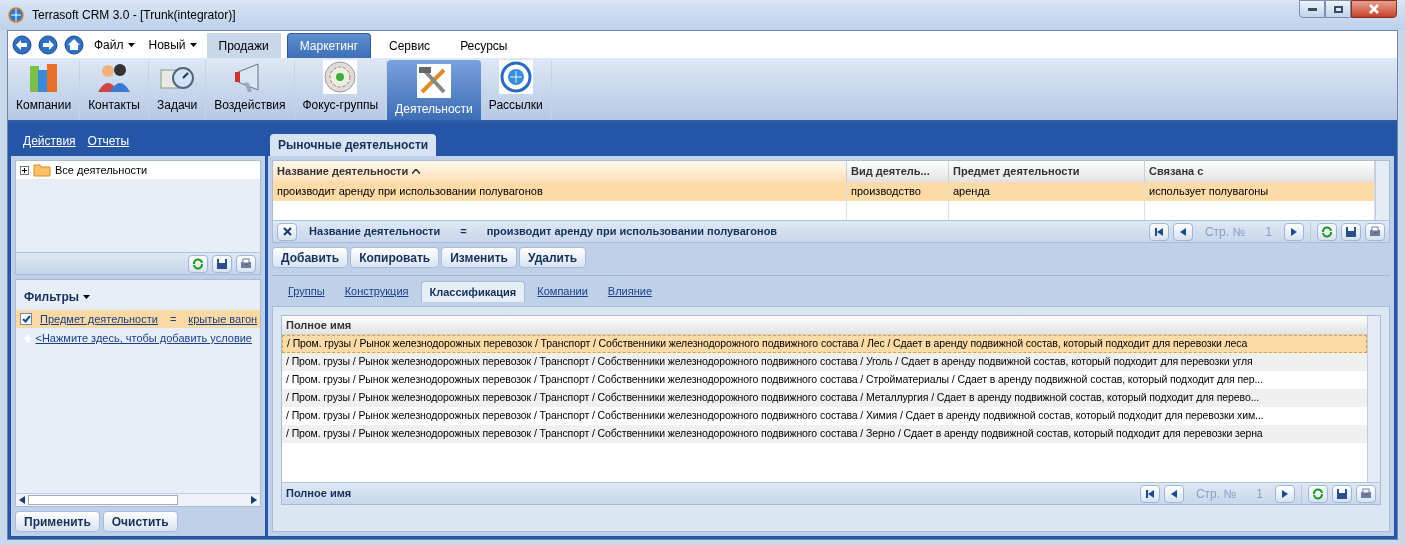 The image size is (1405, 545). I want to click on filter-value: производит аренду при использовании полувагонов, so click(632, 232).